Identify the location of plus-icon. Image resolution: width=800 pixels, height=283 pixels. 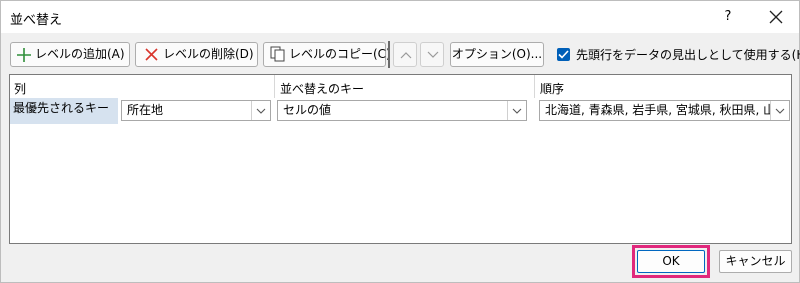
(24, 55).